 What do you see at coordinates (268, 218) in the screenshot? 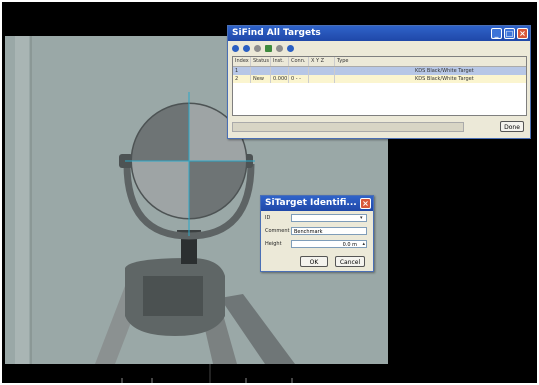
I see `id-label: ID` at bounding box center [268, 218].